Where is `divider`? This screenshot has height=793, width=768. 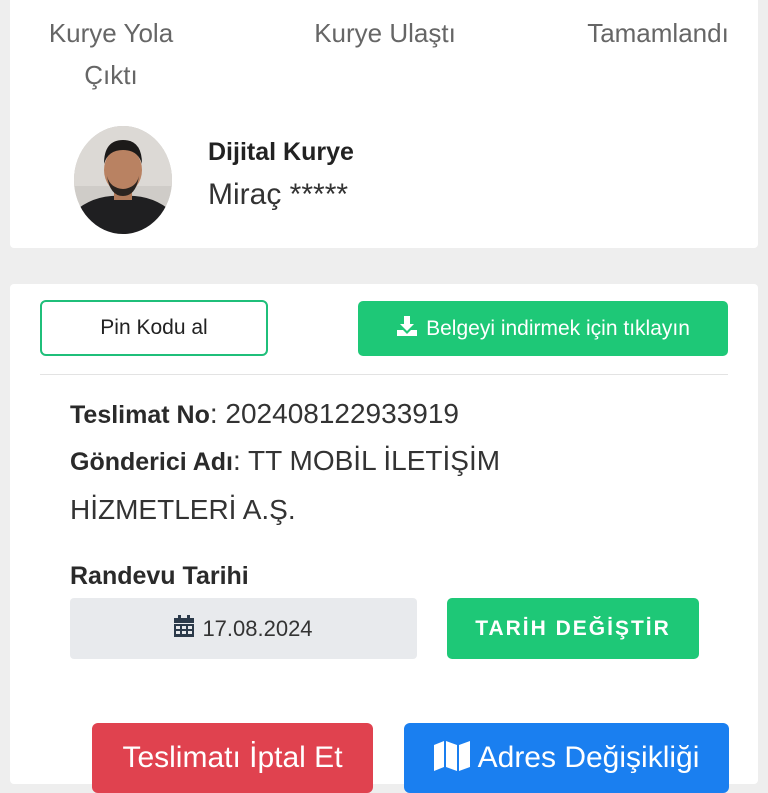
divider is located at coordinates (384, 374).